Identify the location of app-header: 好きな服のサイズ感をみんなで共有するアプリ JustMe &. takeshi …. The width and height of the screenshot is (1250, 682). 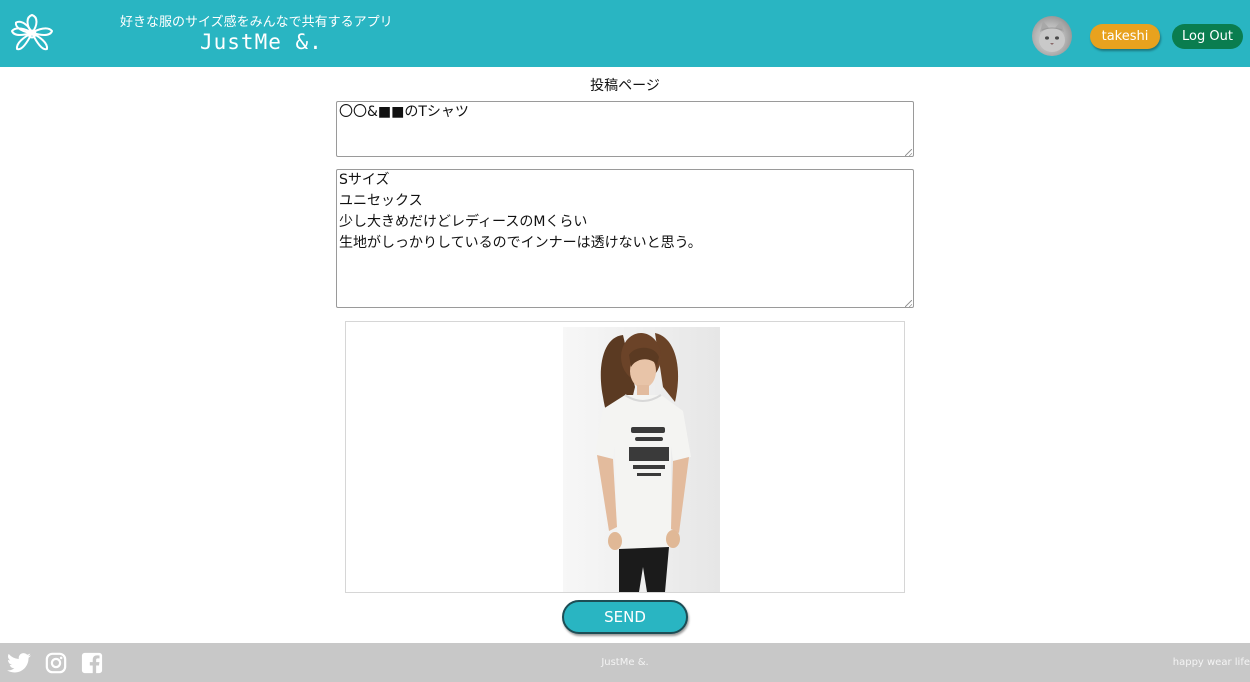
(625, 33).